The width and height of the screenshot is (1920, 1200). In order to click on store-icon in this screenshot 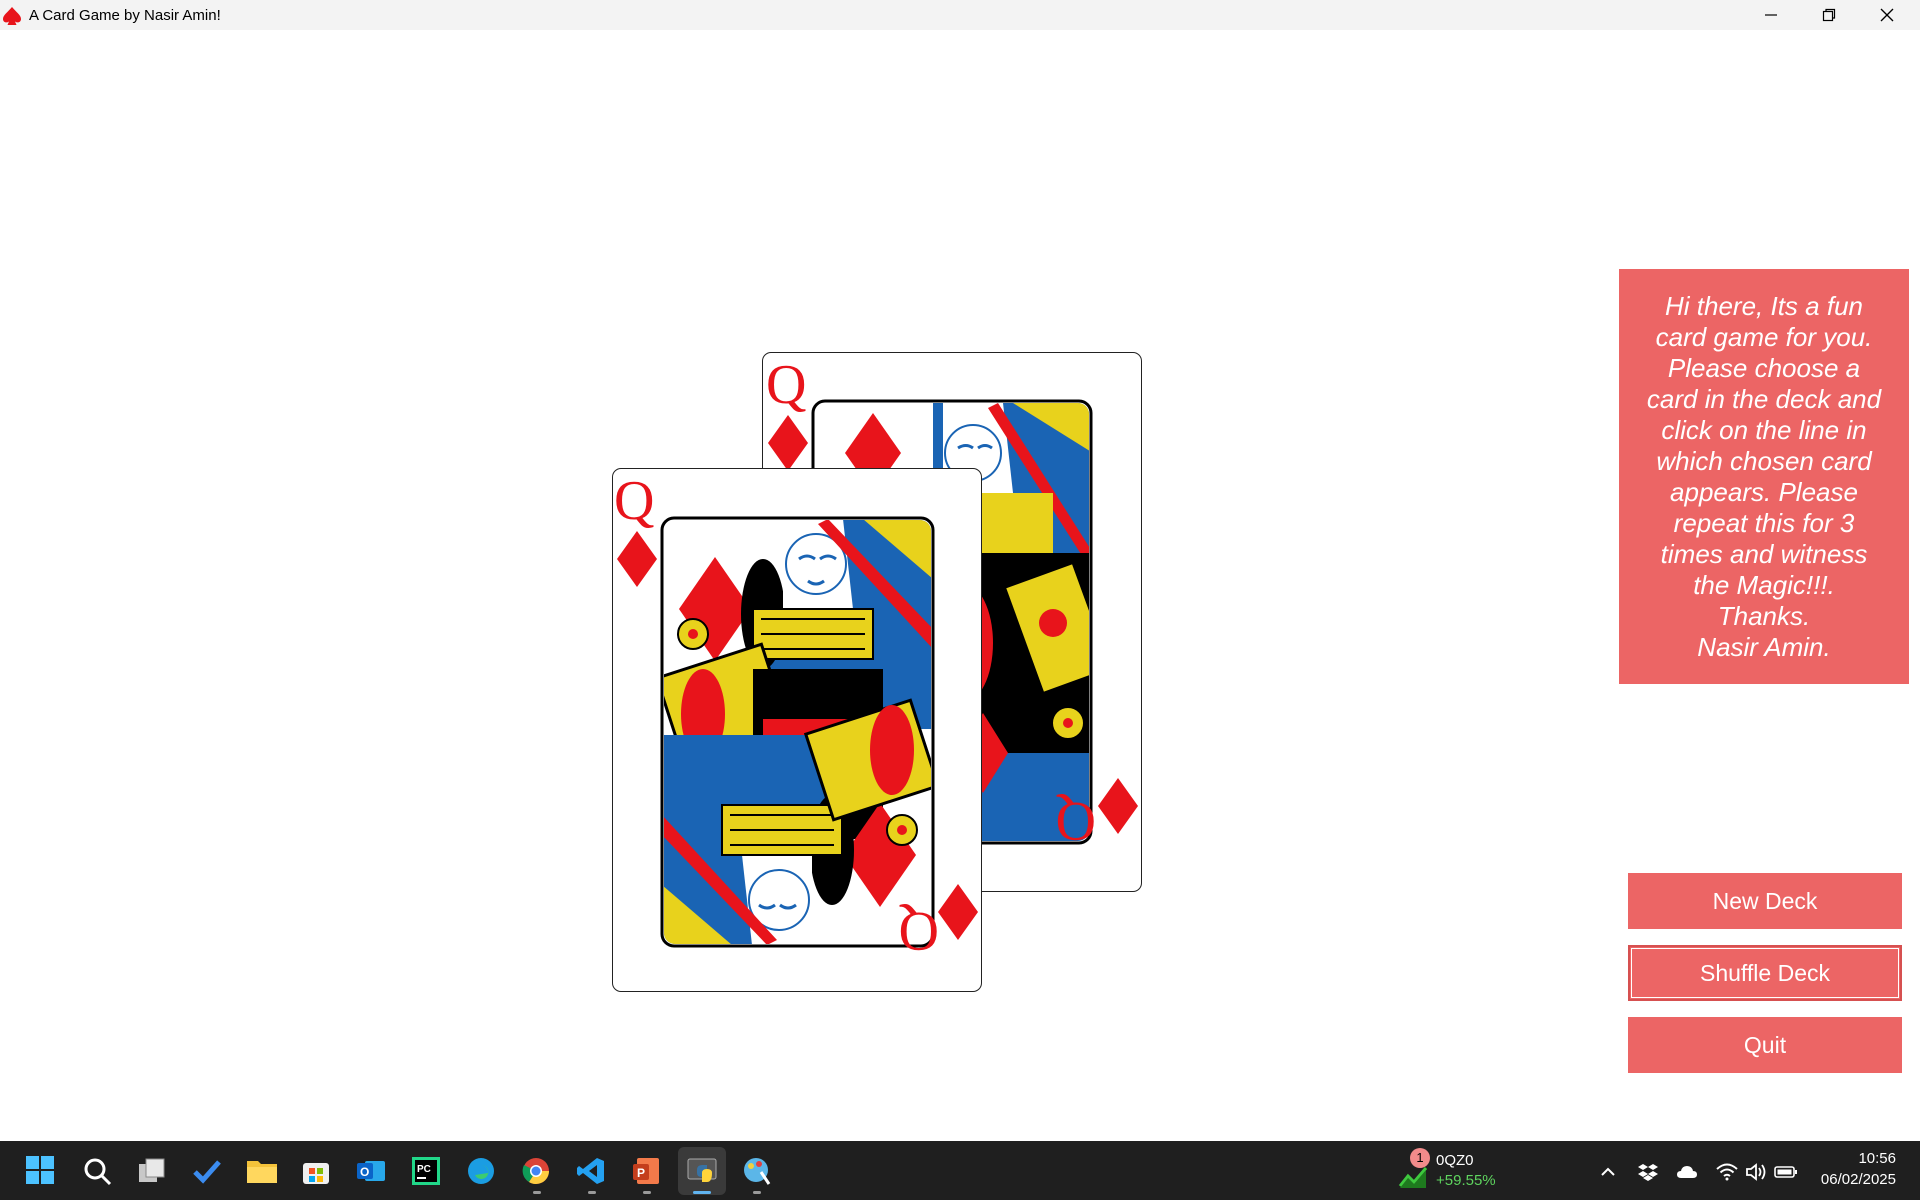, I will do `click(316, 1171)`.